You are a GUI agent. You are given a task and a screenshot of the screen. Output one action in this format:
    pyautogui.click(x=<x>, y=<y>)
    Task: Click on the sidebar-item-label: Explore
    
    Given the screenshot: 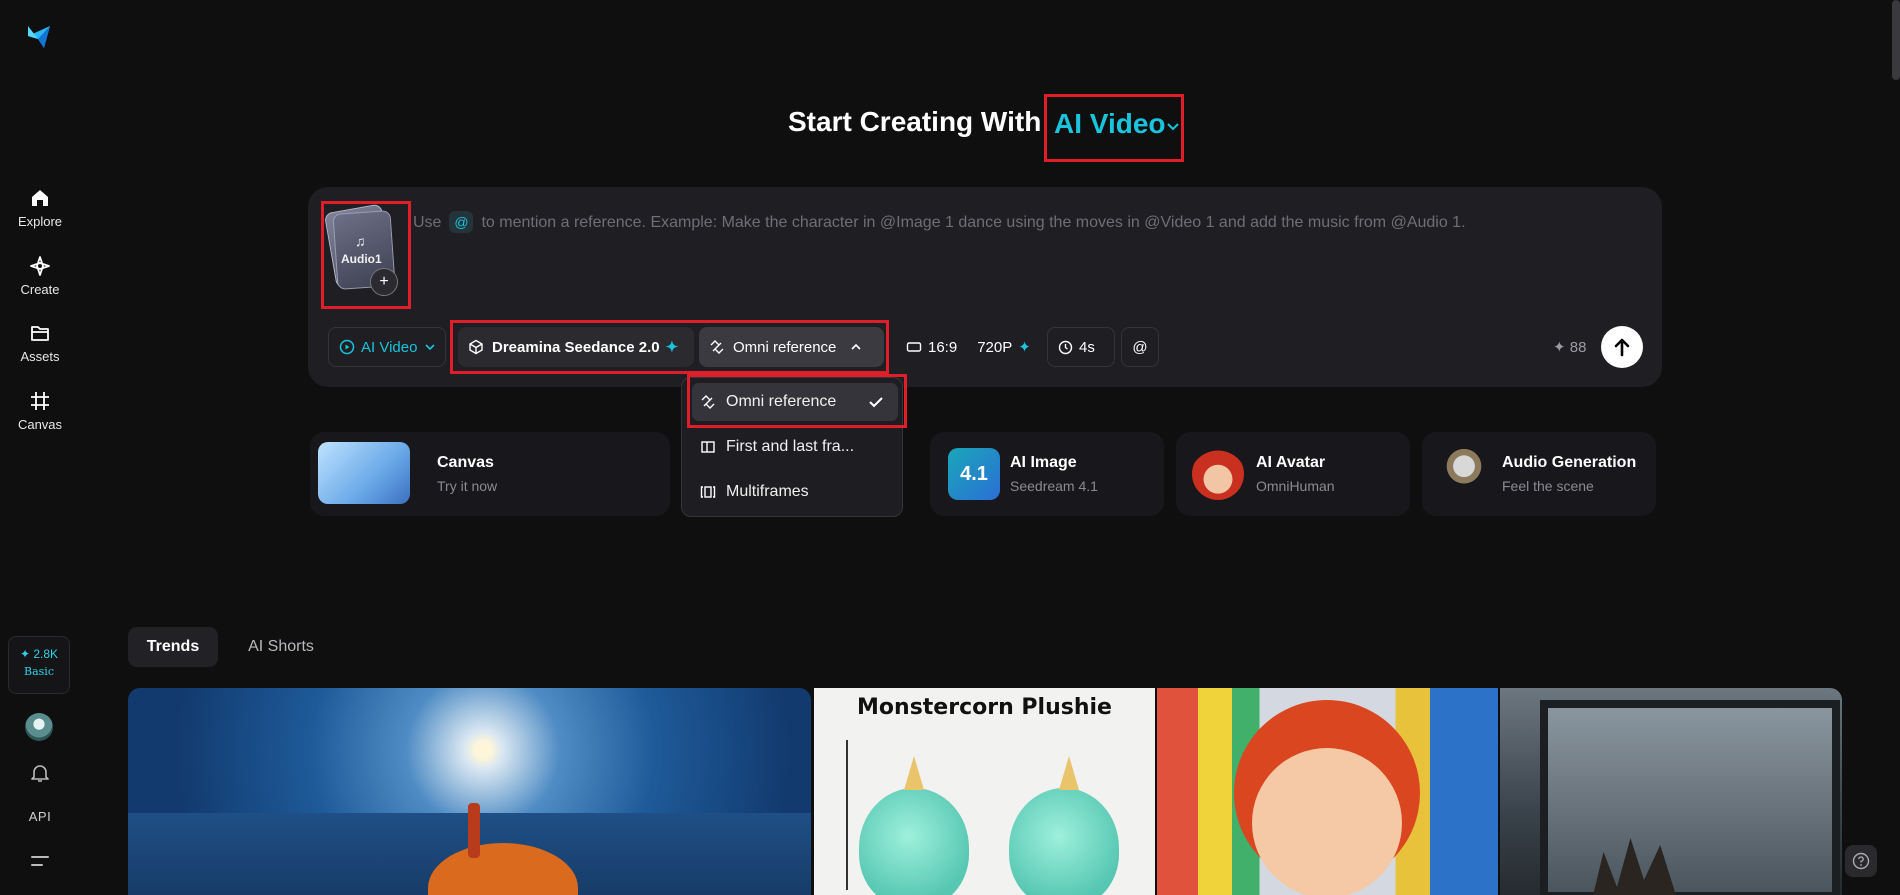 What is the action you would take?
    pyautogui.click(x=40, y=221)
    